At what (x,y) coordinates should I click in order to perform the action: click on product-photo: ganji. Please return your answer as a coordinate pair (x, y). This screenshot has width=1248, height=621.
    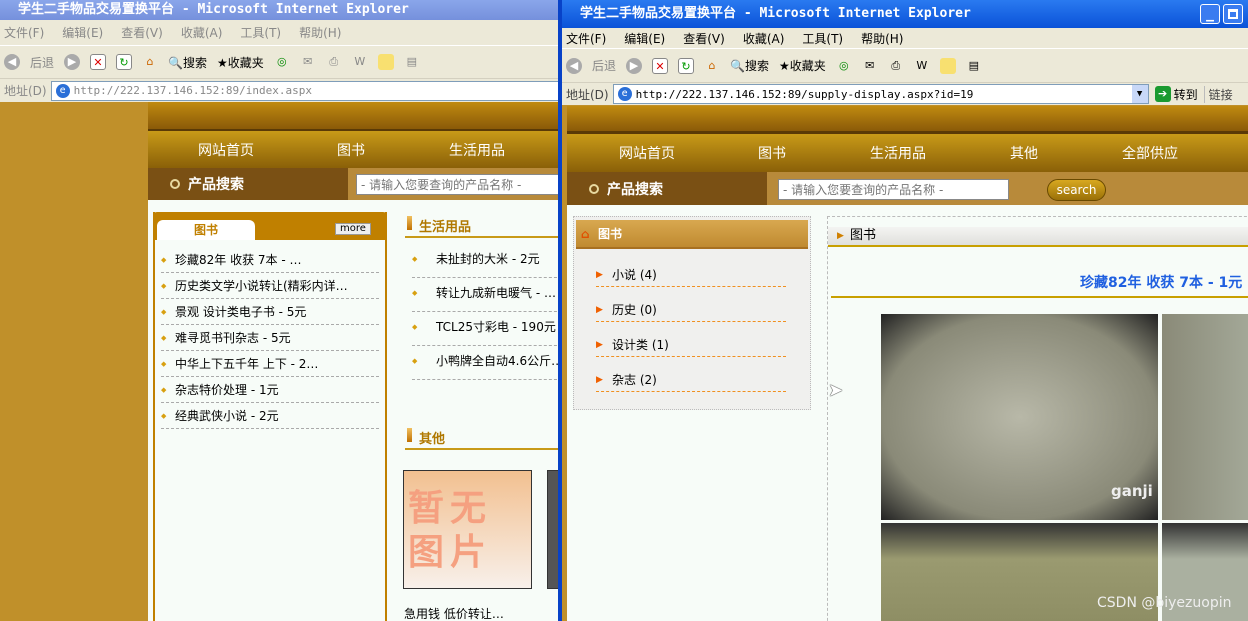
    Looking at the image, I should click on (1019, 417).